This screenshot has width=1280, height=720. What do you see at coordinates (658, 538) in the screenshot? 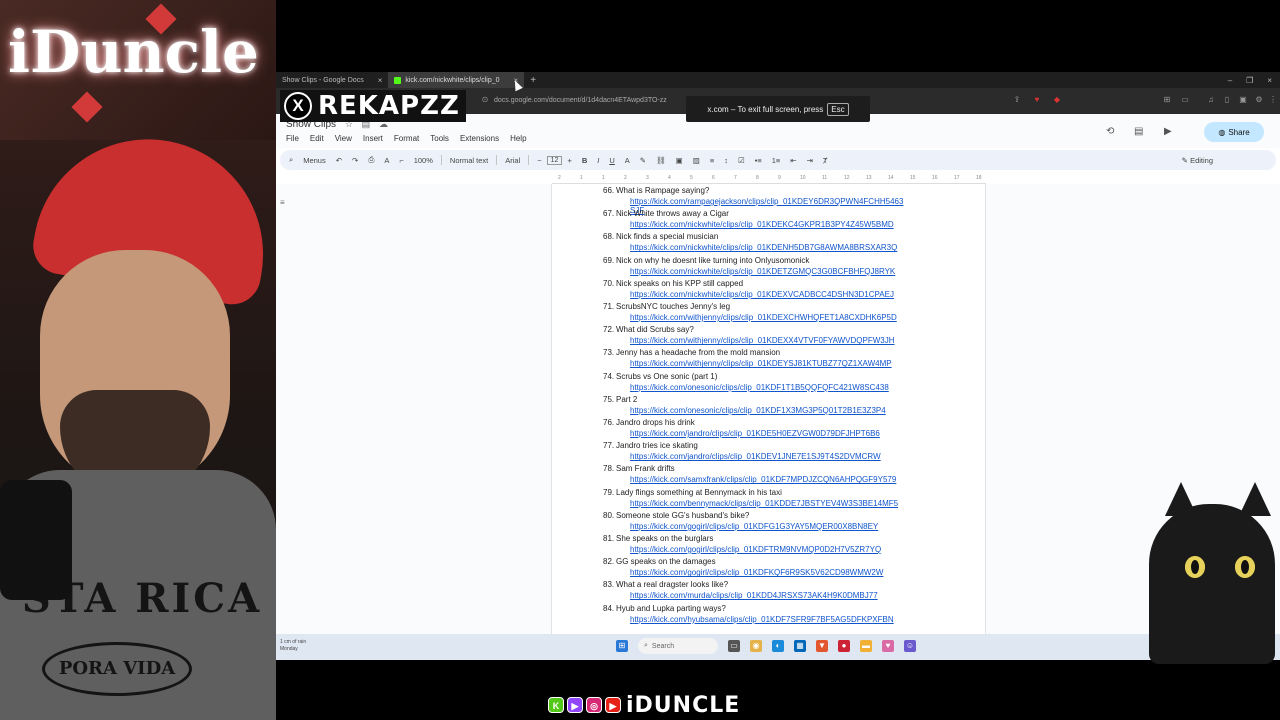
I see `clip-title: 81. She speaks on the burglars` at bounding box center [658, 538].